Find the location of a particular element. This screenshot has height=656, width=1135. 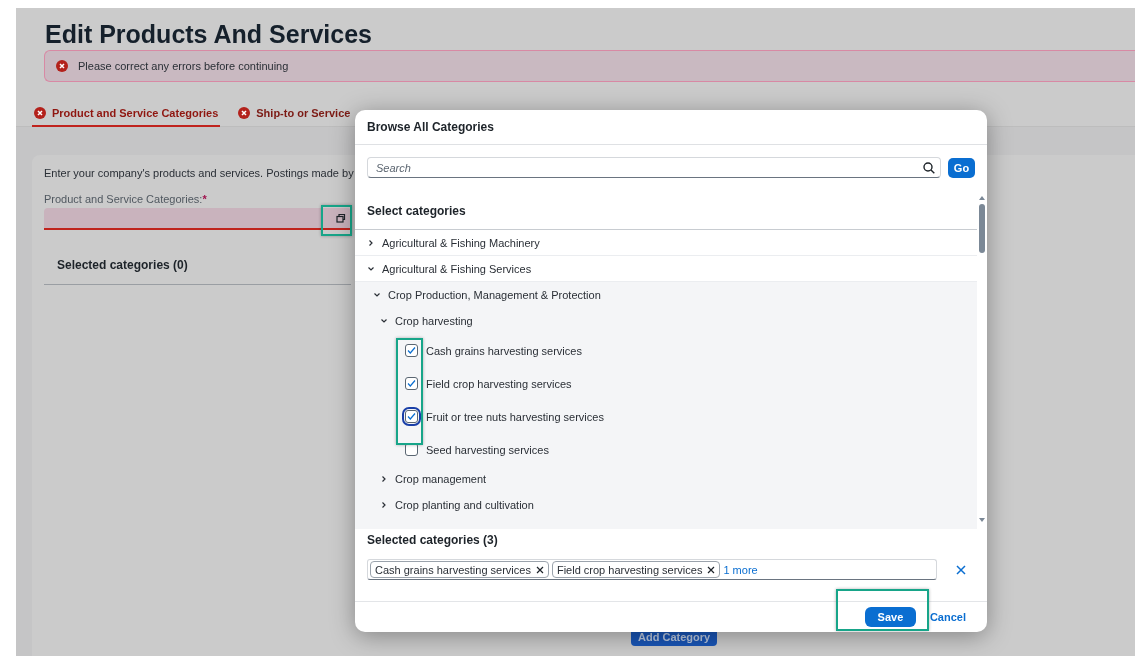

search-icon is located at coordinates (929, 167).